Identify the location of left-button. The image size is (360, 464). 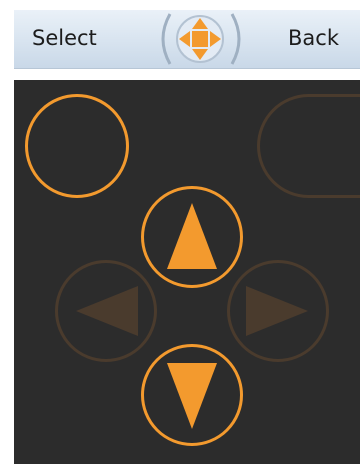
(106, 311).